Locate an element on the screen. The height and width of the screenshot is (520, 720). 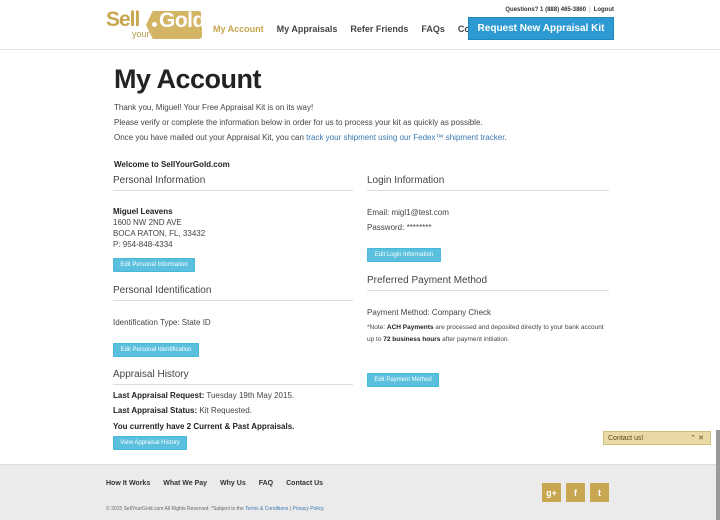
login-info-heading: Login Information is located at coordinates (488, 183).